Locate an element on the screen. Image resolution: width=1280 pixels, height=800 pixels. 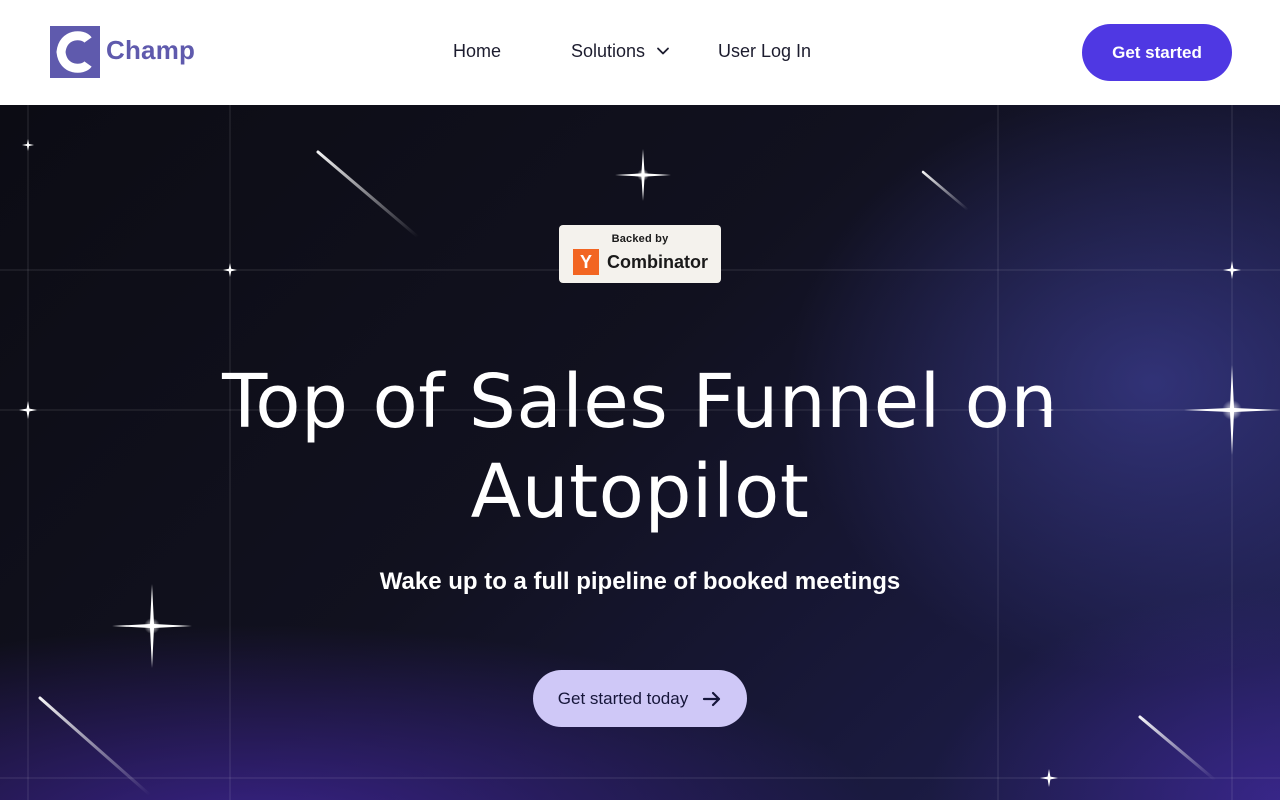
chevron-down-icon is located at coordinates (663, 51).